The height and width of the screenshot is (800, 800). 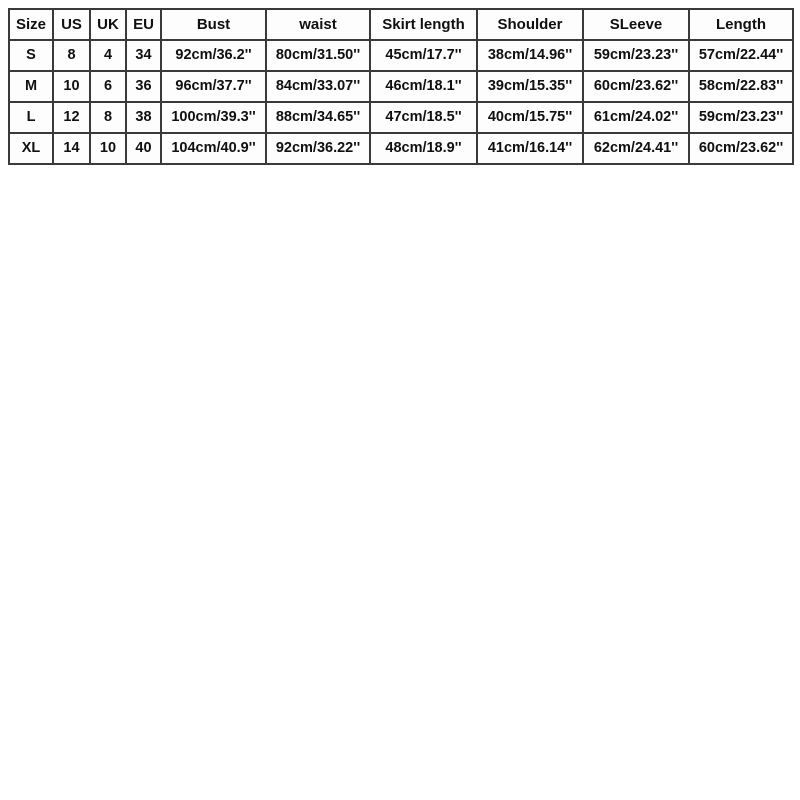 What do you see at coordinates (530, 86) in the screenshot?
I see `cell-shoulder: 39cm/15.35''` at bounding box center [530, 86].